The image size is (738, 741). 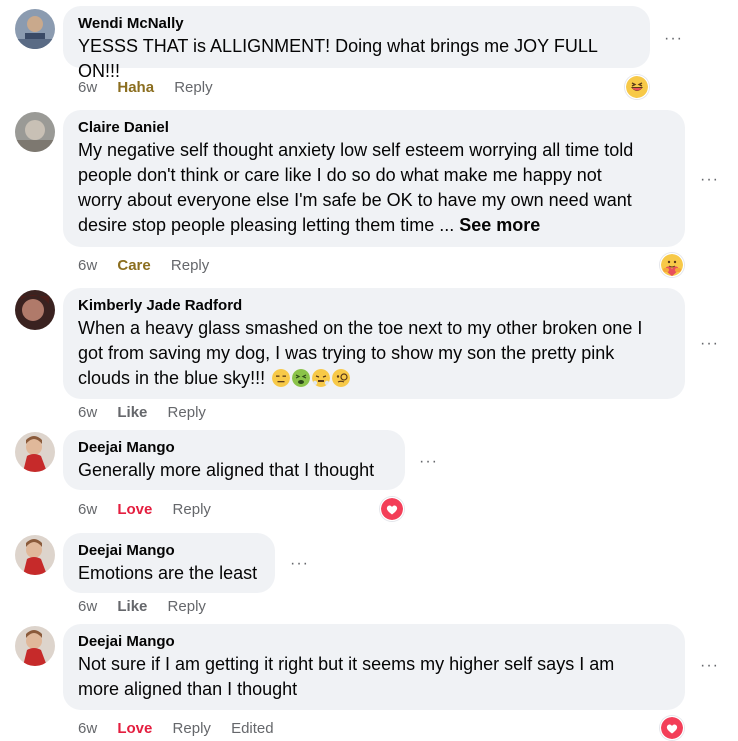 What do you see at coordinates (499, 225) in the screenshot?
I see `see-more-link: See more` at bounding box center [499, 225].